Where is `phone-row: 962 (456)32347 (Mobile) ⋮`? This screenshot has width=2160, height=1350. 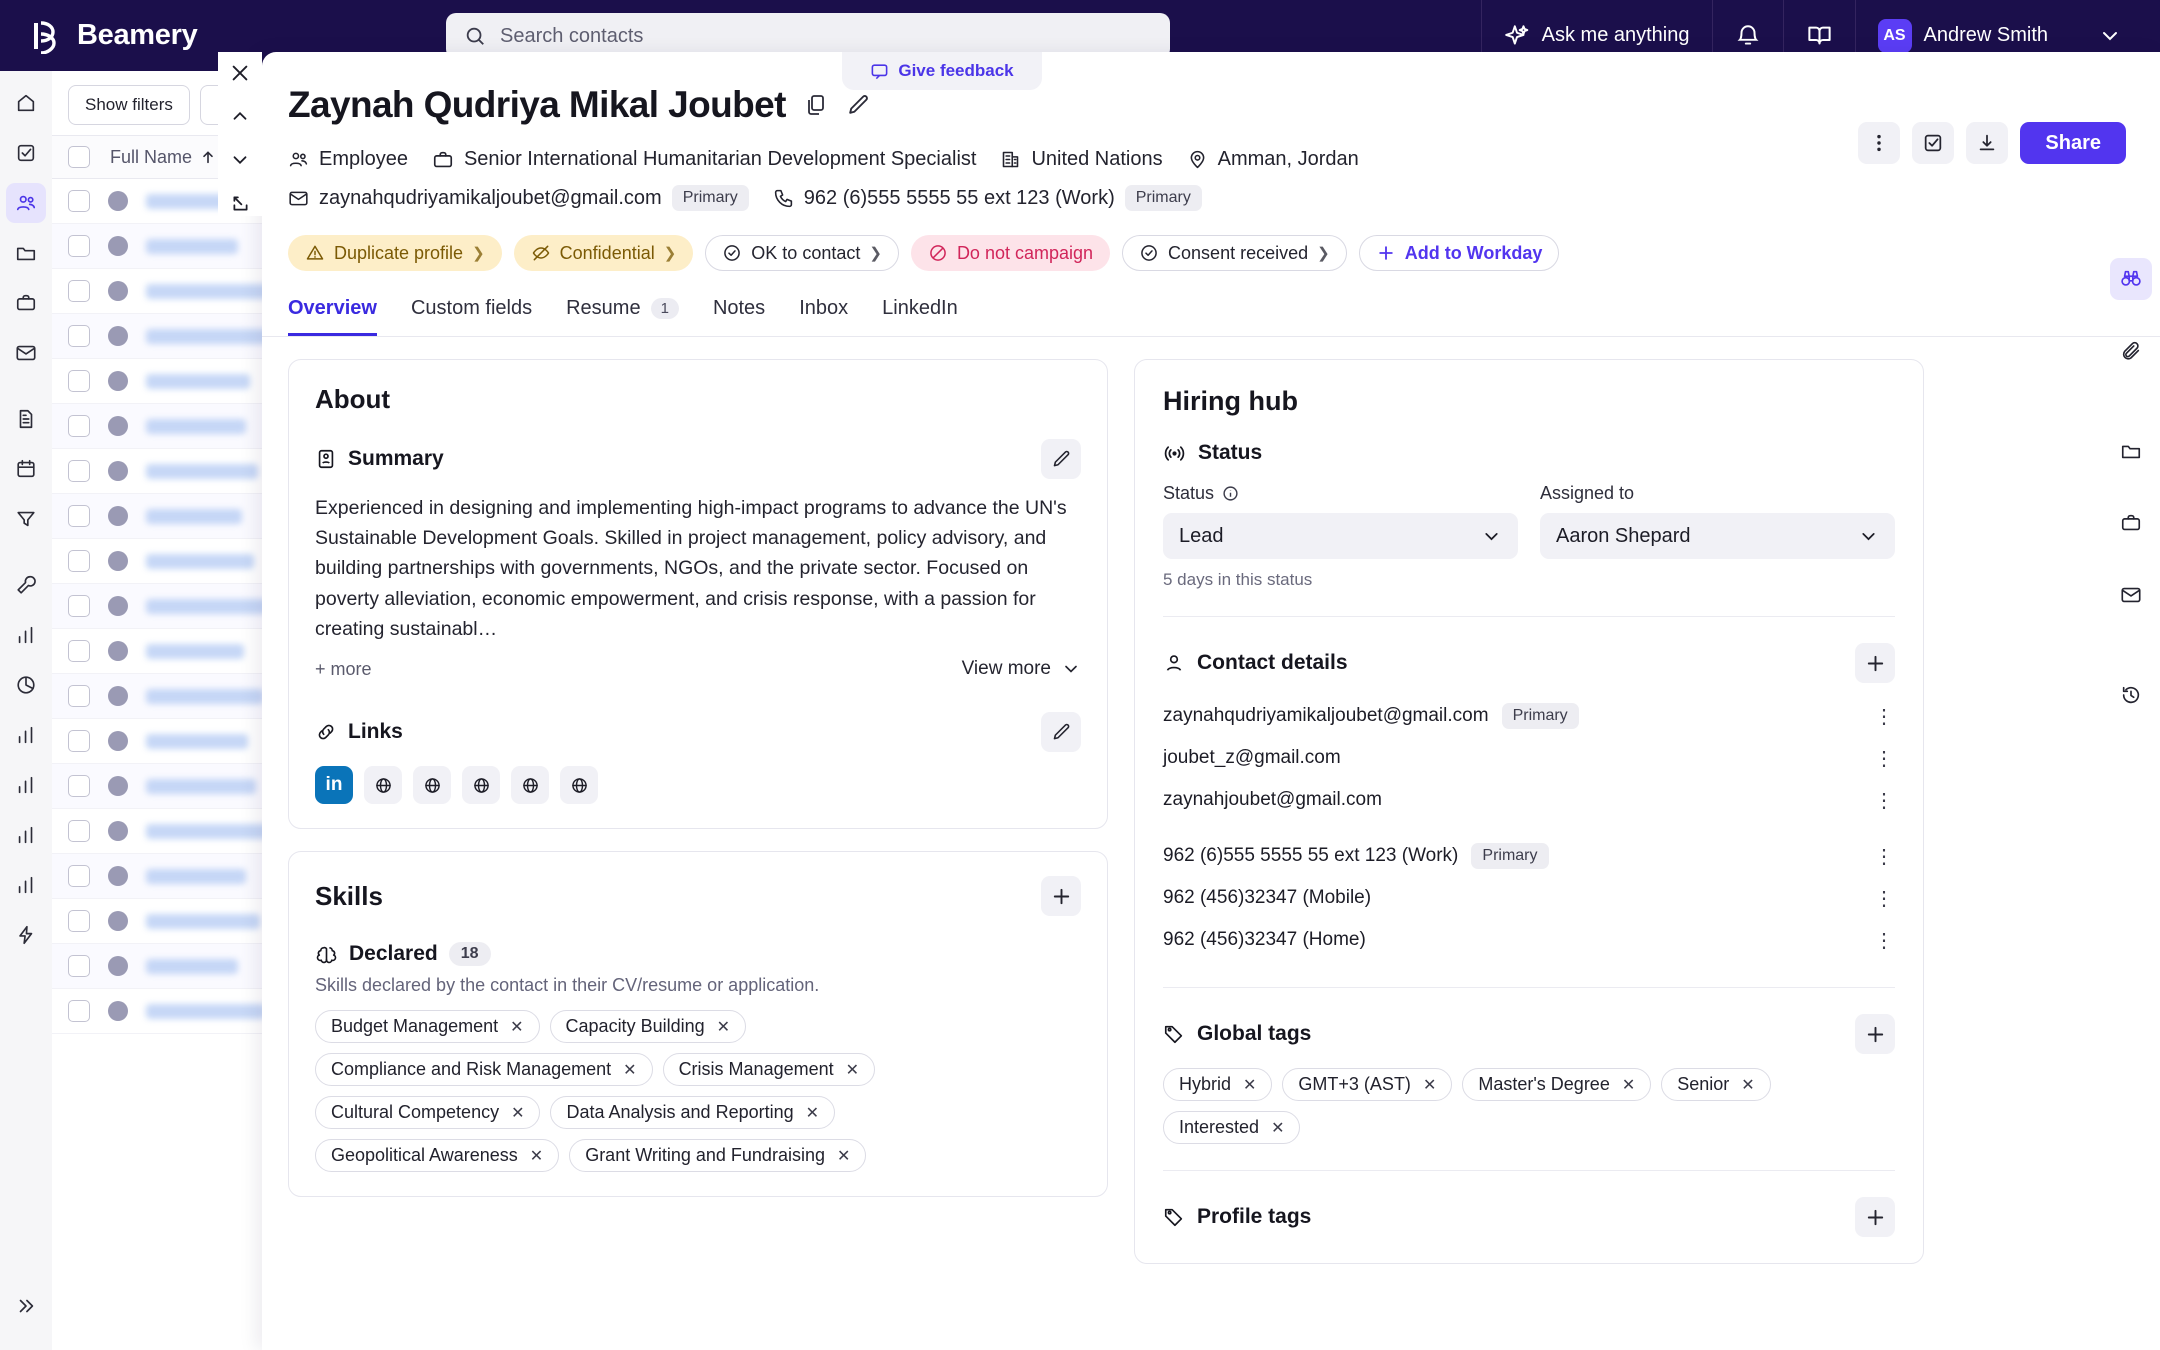
phone-row: 962 (456)32347 (Mobile) ⋮ is located at coordinates (1529, 898).